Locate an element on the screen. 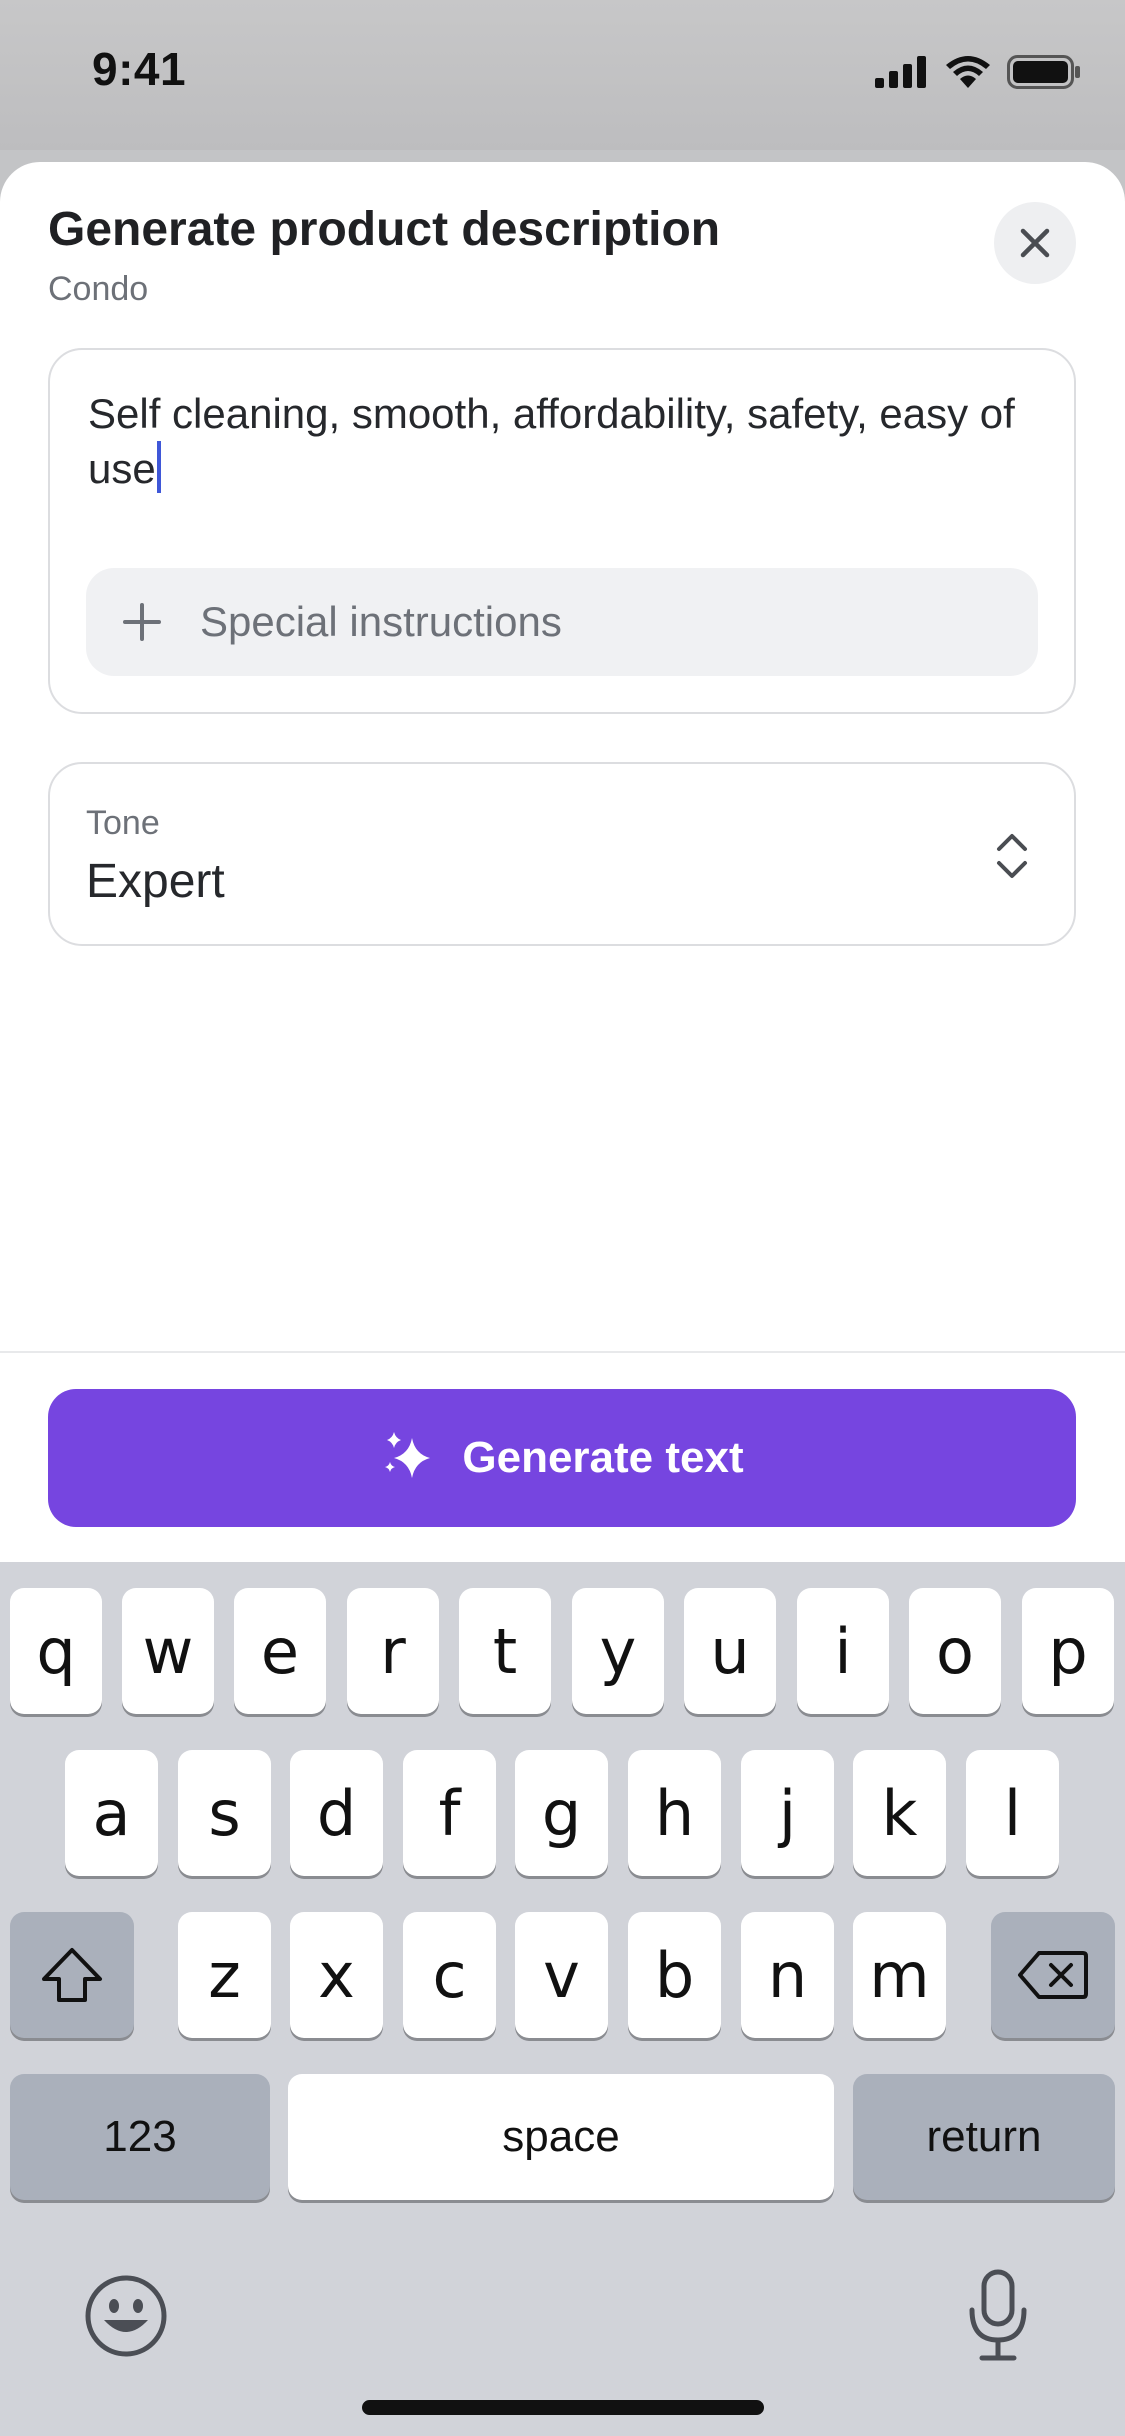  key-y: y is located at coordinates (618, 1651).